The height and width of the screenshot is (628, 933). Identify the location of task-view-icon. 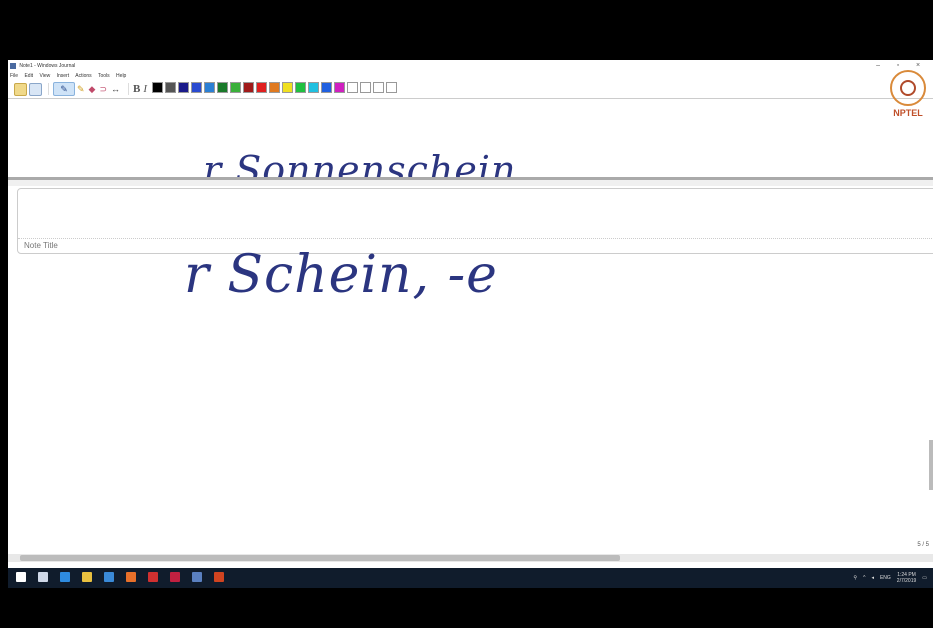
(43, 577).